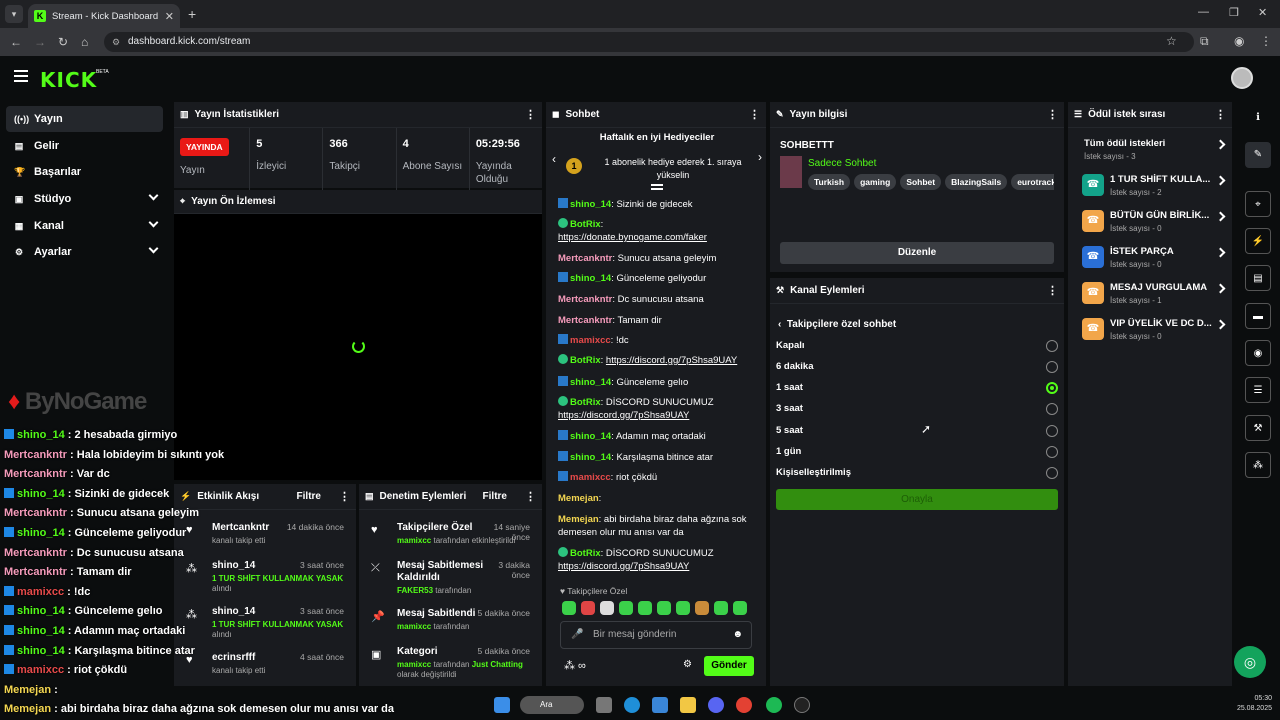  I want to click on sidebar-item-studyo: ▣ Stüdyo, so click(84, 199).